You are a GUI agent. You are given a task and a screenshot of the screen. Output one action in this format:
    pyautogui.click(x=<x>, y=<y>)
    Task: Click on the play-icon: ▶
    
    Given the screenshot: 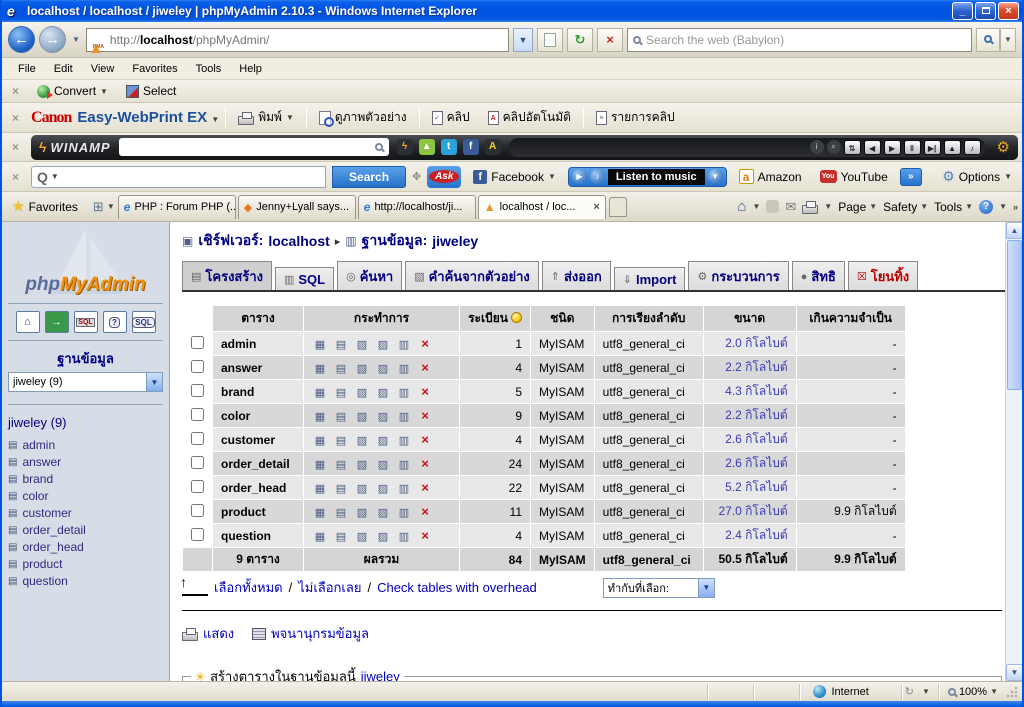 What is the action you would take?
    pyautogui.click(x=579, y=176)
    